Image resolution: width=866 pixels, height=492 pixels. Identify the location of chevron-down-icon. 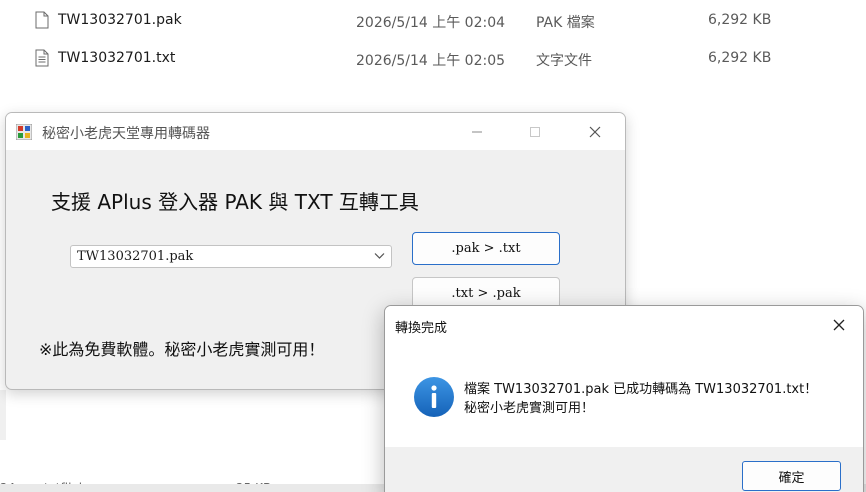
(379, 256).